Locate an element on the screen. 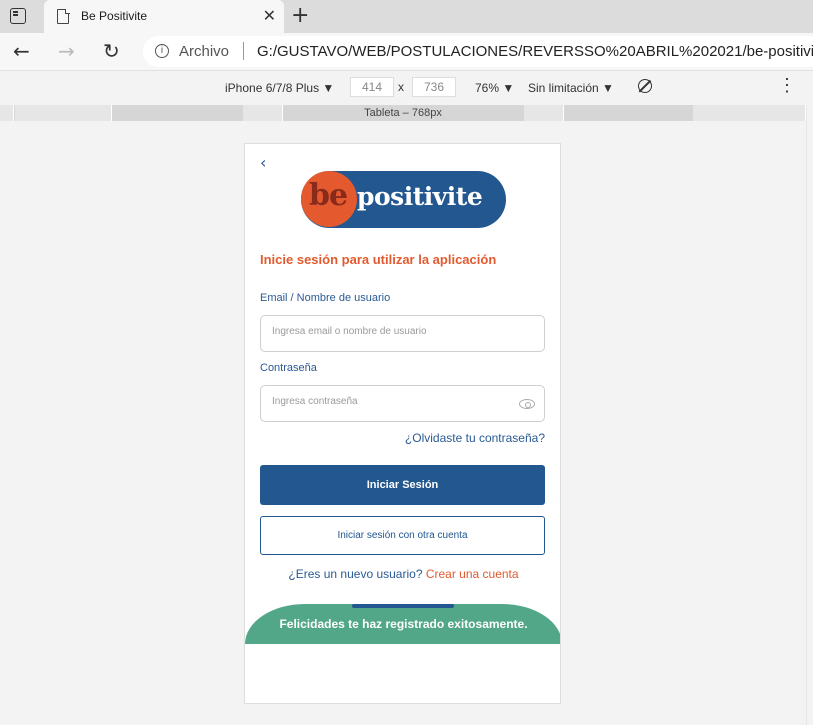  tab-title: Be Positivite is located at coordinates (114, 16).